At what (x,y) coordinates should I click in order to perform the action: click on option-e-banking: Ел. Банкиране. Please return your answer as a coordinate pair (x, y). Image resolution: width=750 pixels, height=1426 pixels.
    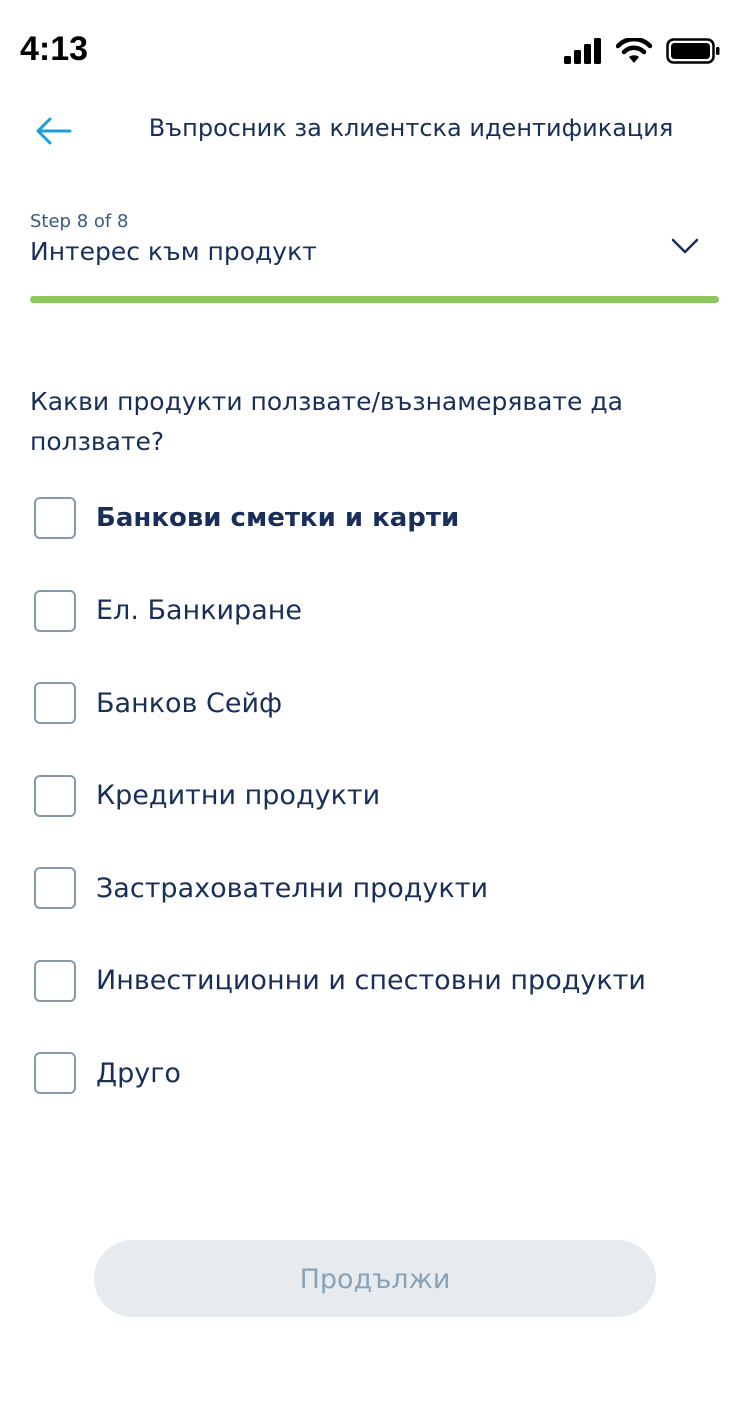
    Looking at the image, I should click on (384, 611).